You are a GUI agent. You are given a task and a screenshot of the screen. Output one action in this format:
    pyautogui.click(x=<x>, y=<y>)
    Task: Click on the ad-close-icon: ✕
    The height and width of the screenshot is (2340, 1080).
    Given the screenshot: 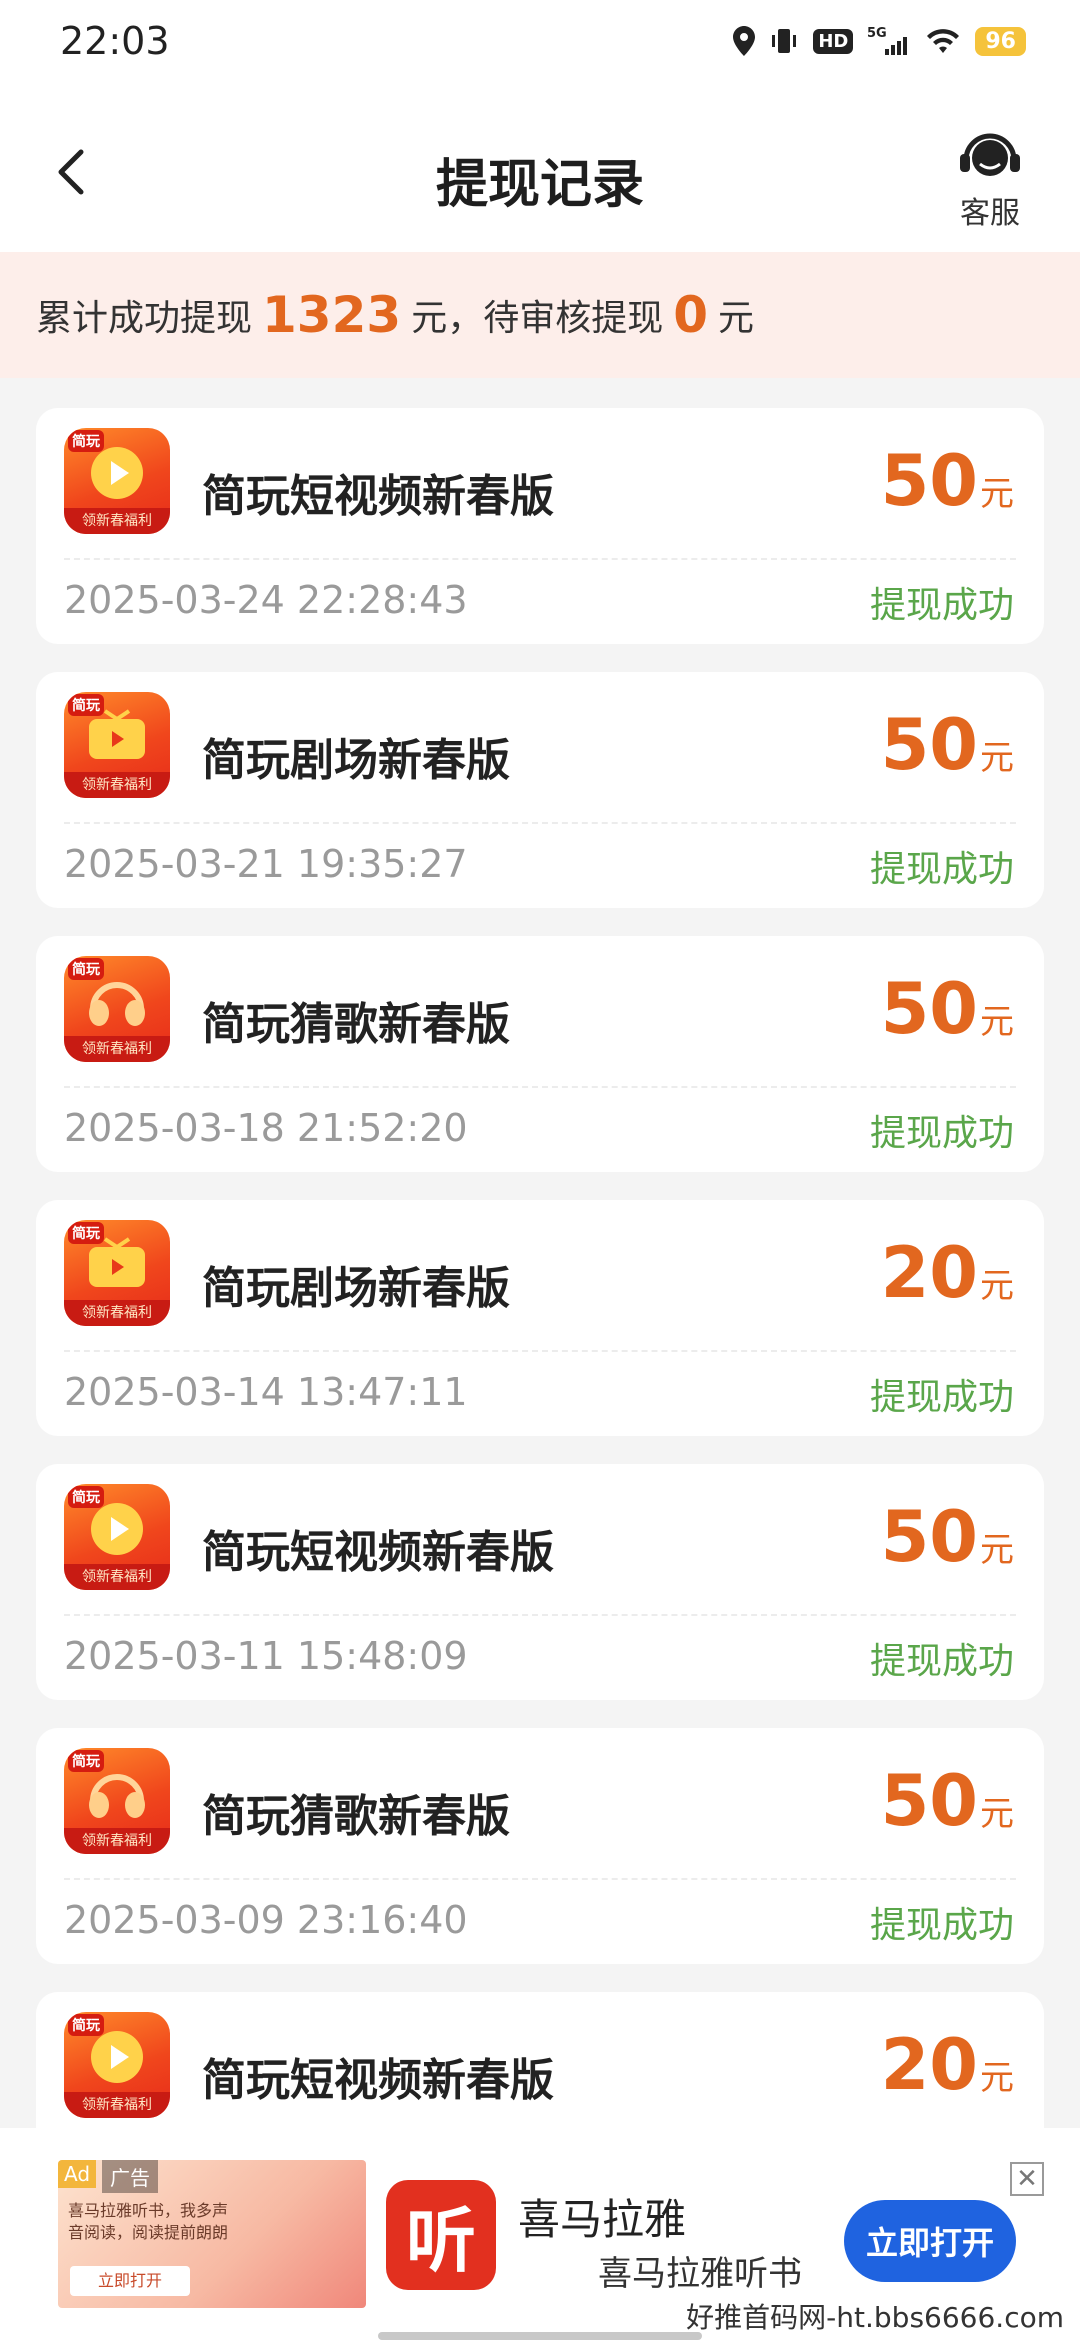 What is the action you would take?
    pyautogui.click(x=1027, y=2179)
    